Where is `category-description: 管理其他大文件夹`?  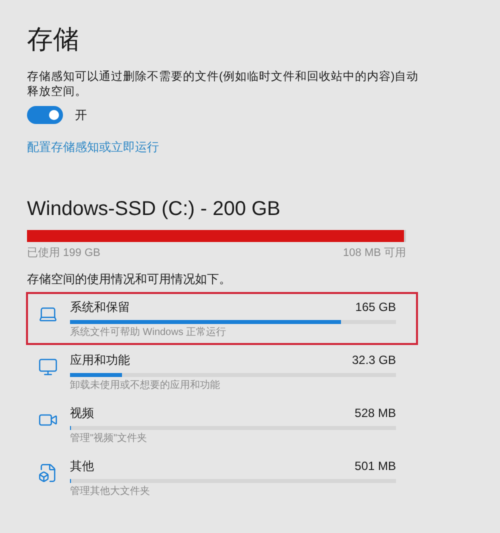 category-description: 管理其他大文件夹 is located at coordinates (110, 491).